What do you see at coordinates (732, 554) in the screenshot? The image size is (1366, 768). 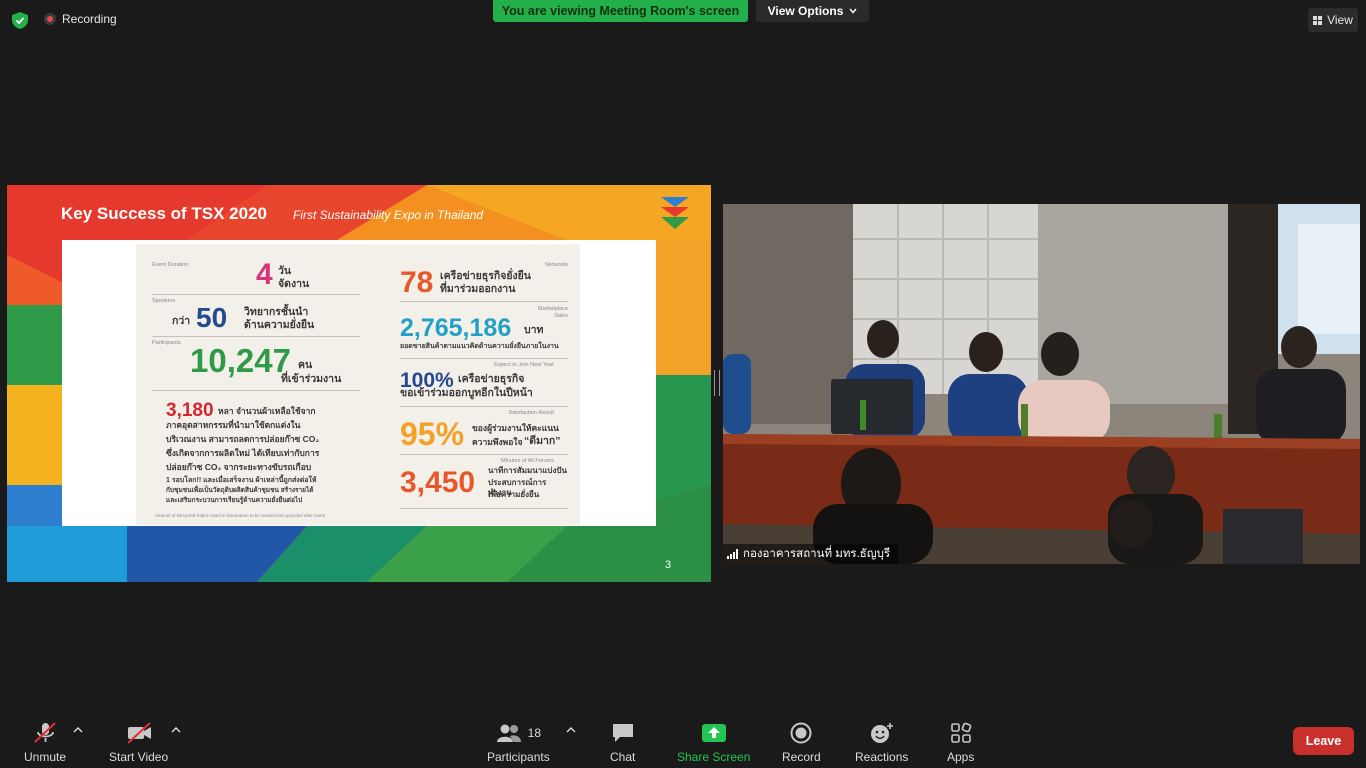 I see `connection-signal-icon` at bounding box center [732, 554].